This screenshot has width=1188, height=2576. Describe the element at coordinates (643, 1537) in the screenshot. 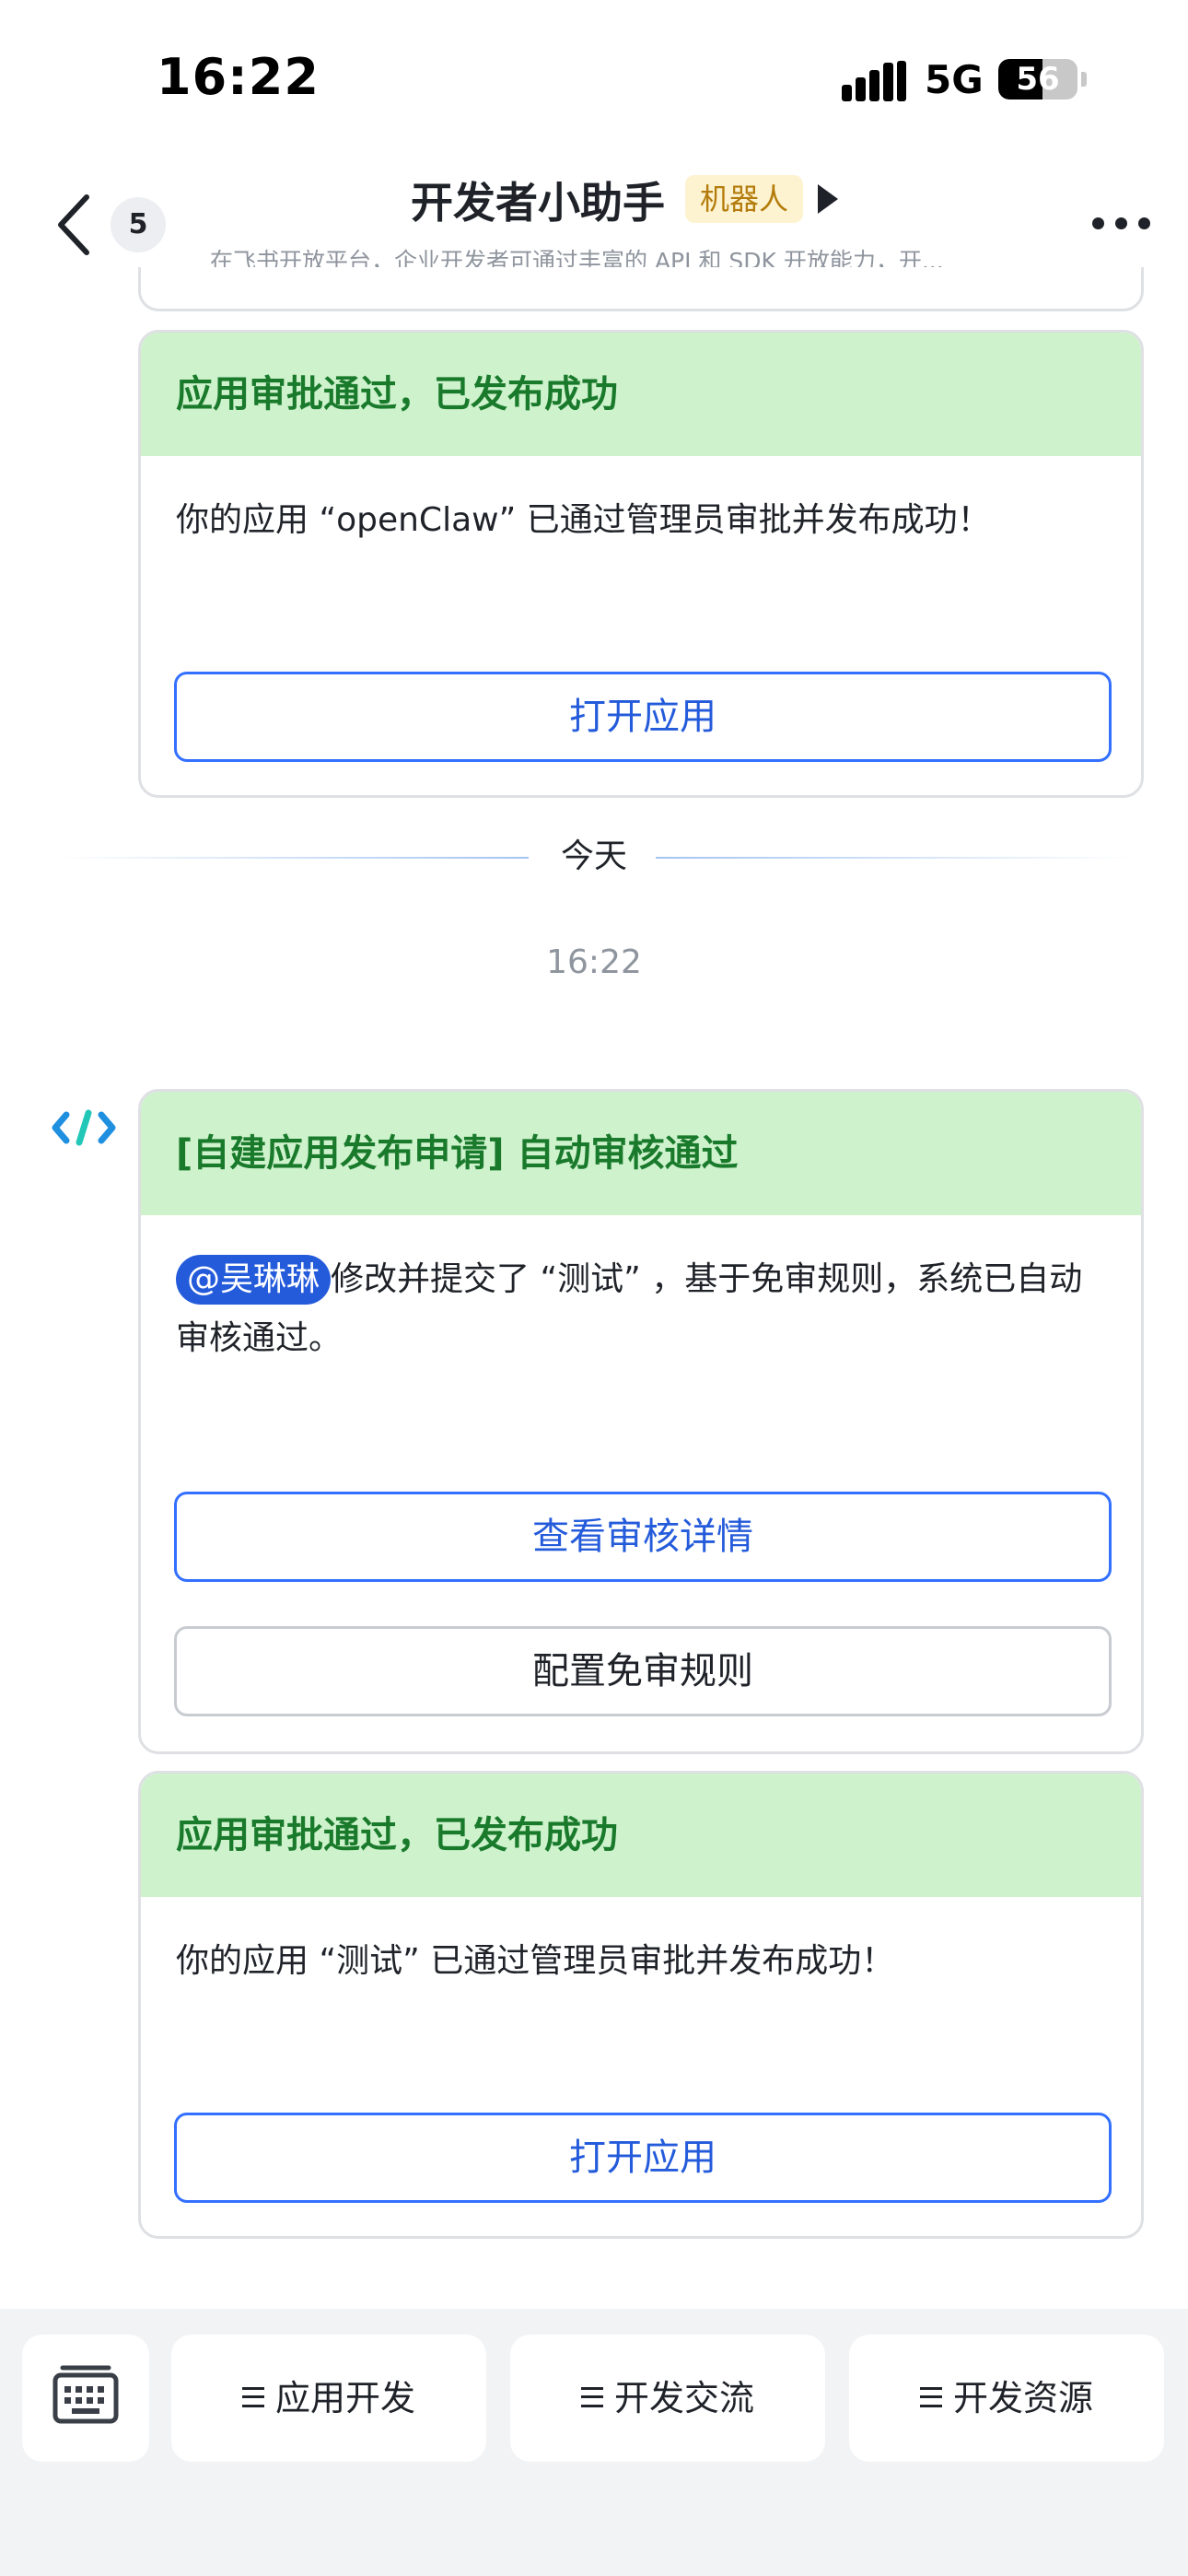

I see `view-review-details-button: 查看审核详情` at that location.